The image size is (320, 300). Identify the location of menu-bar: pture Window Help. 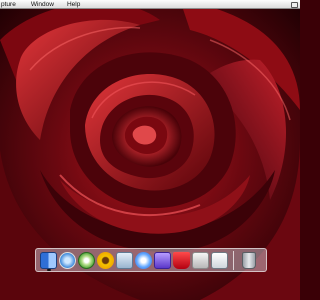
(150, 4).